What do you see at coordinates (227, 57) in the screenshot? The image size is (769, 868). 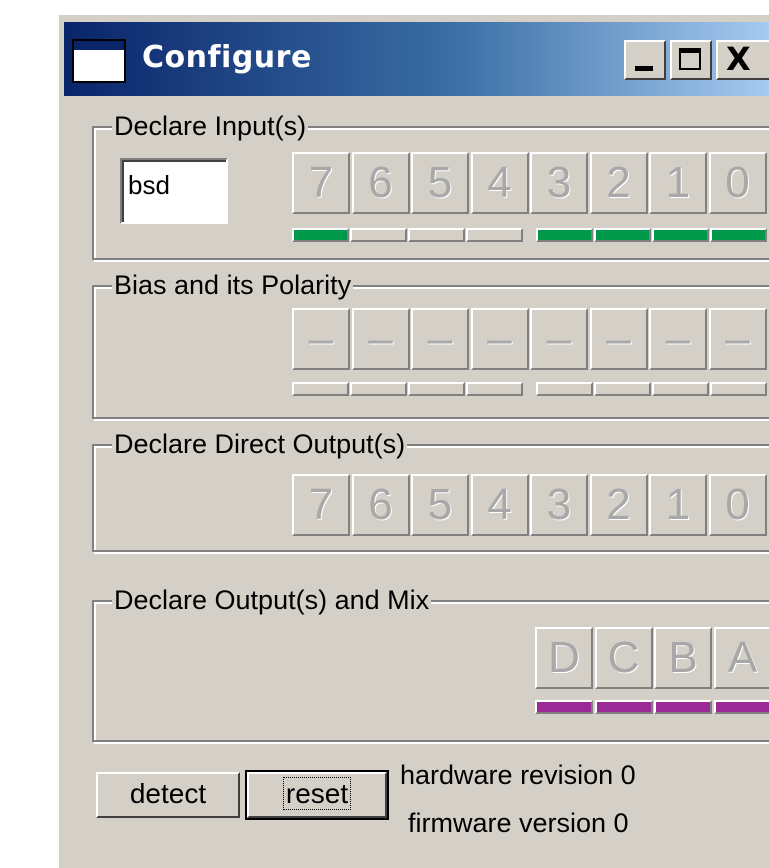 I see `window-title: Configure` at bounding box center [227, 57].